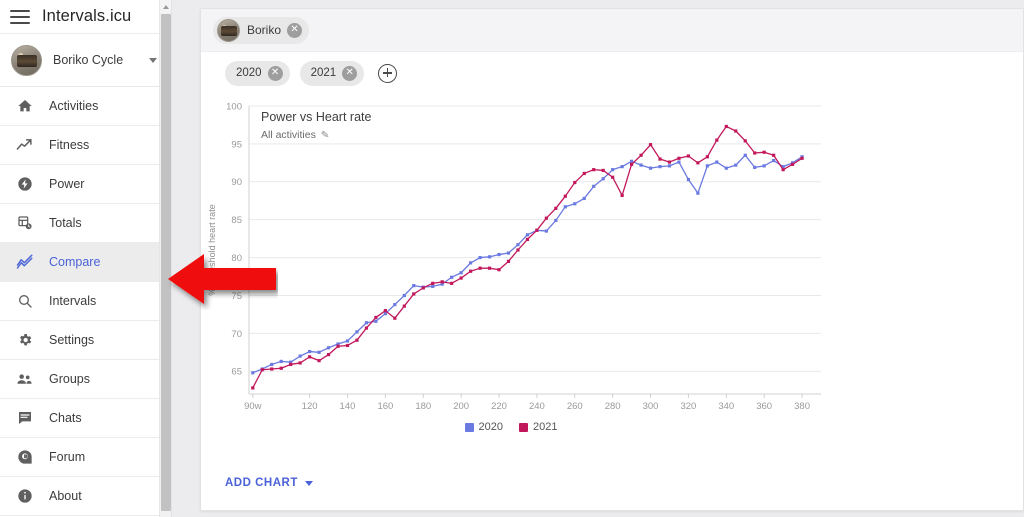  I want to click on sidebar-item-activities: Activities, so click(85, 106).